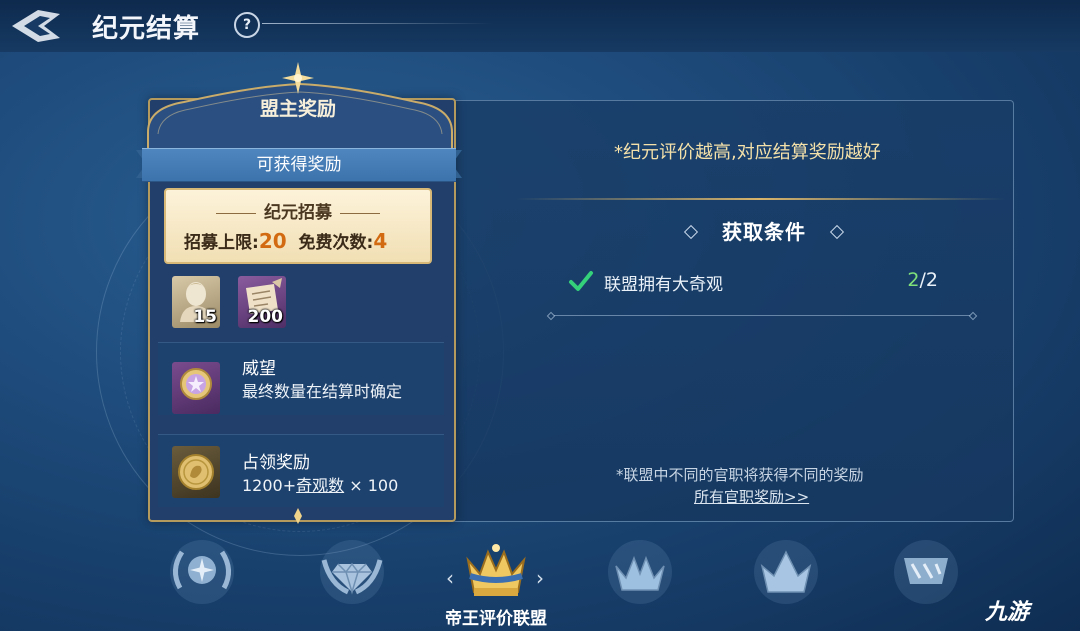 The width and height of the screenshot is (1080, 631). I want to click on recruit-title-row: 纪元招募, so click(298, 210).